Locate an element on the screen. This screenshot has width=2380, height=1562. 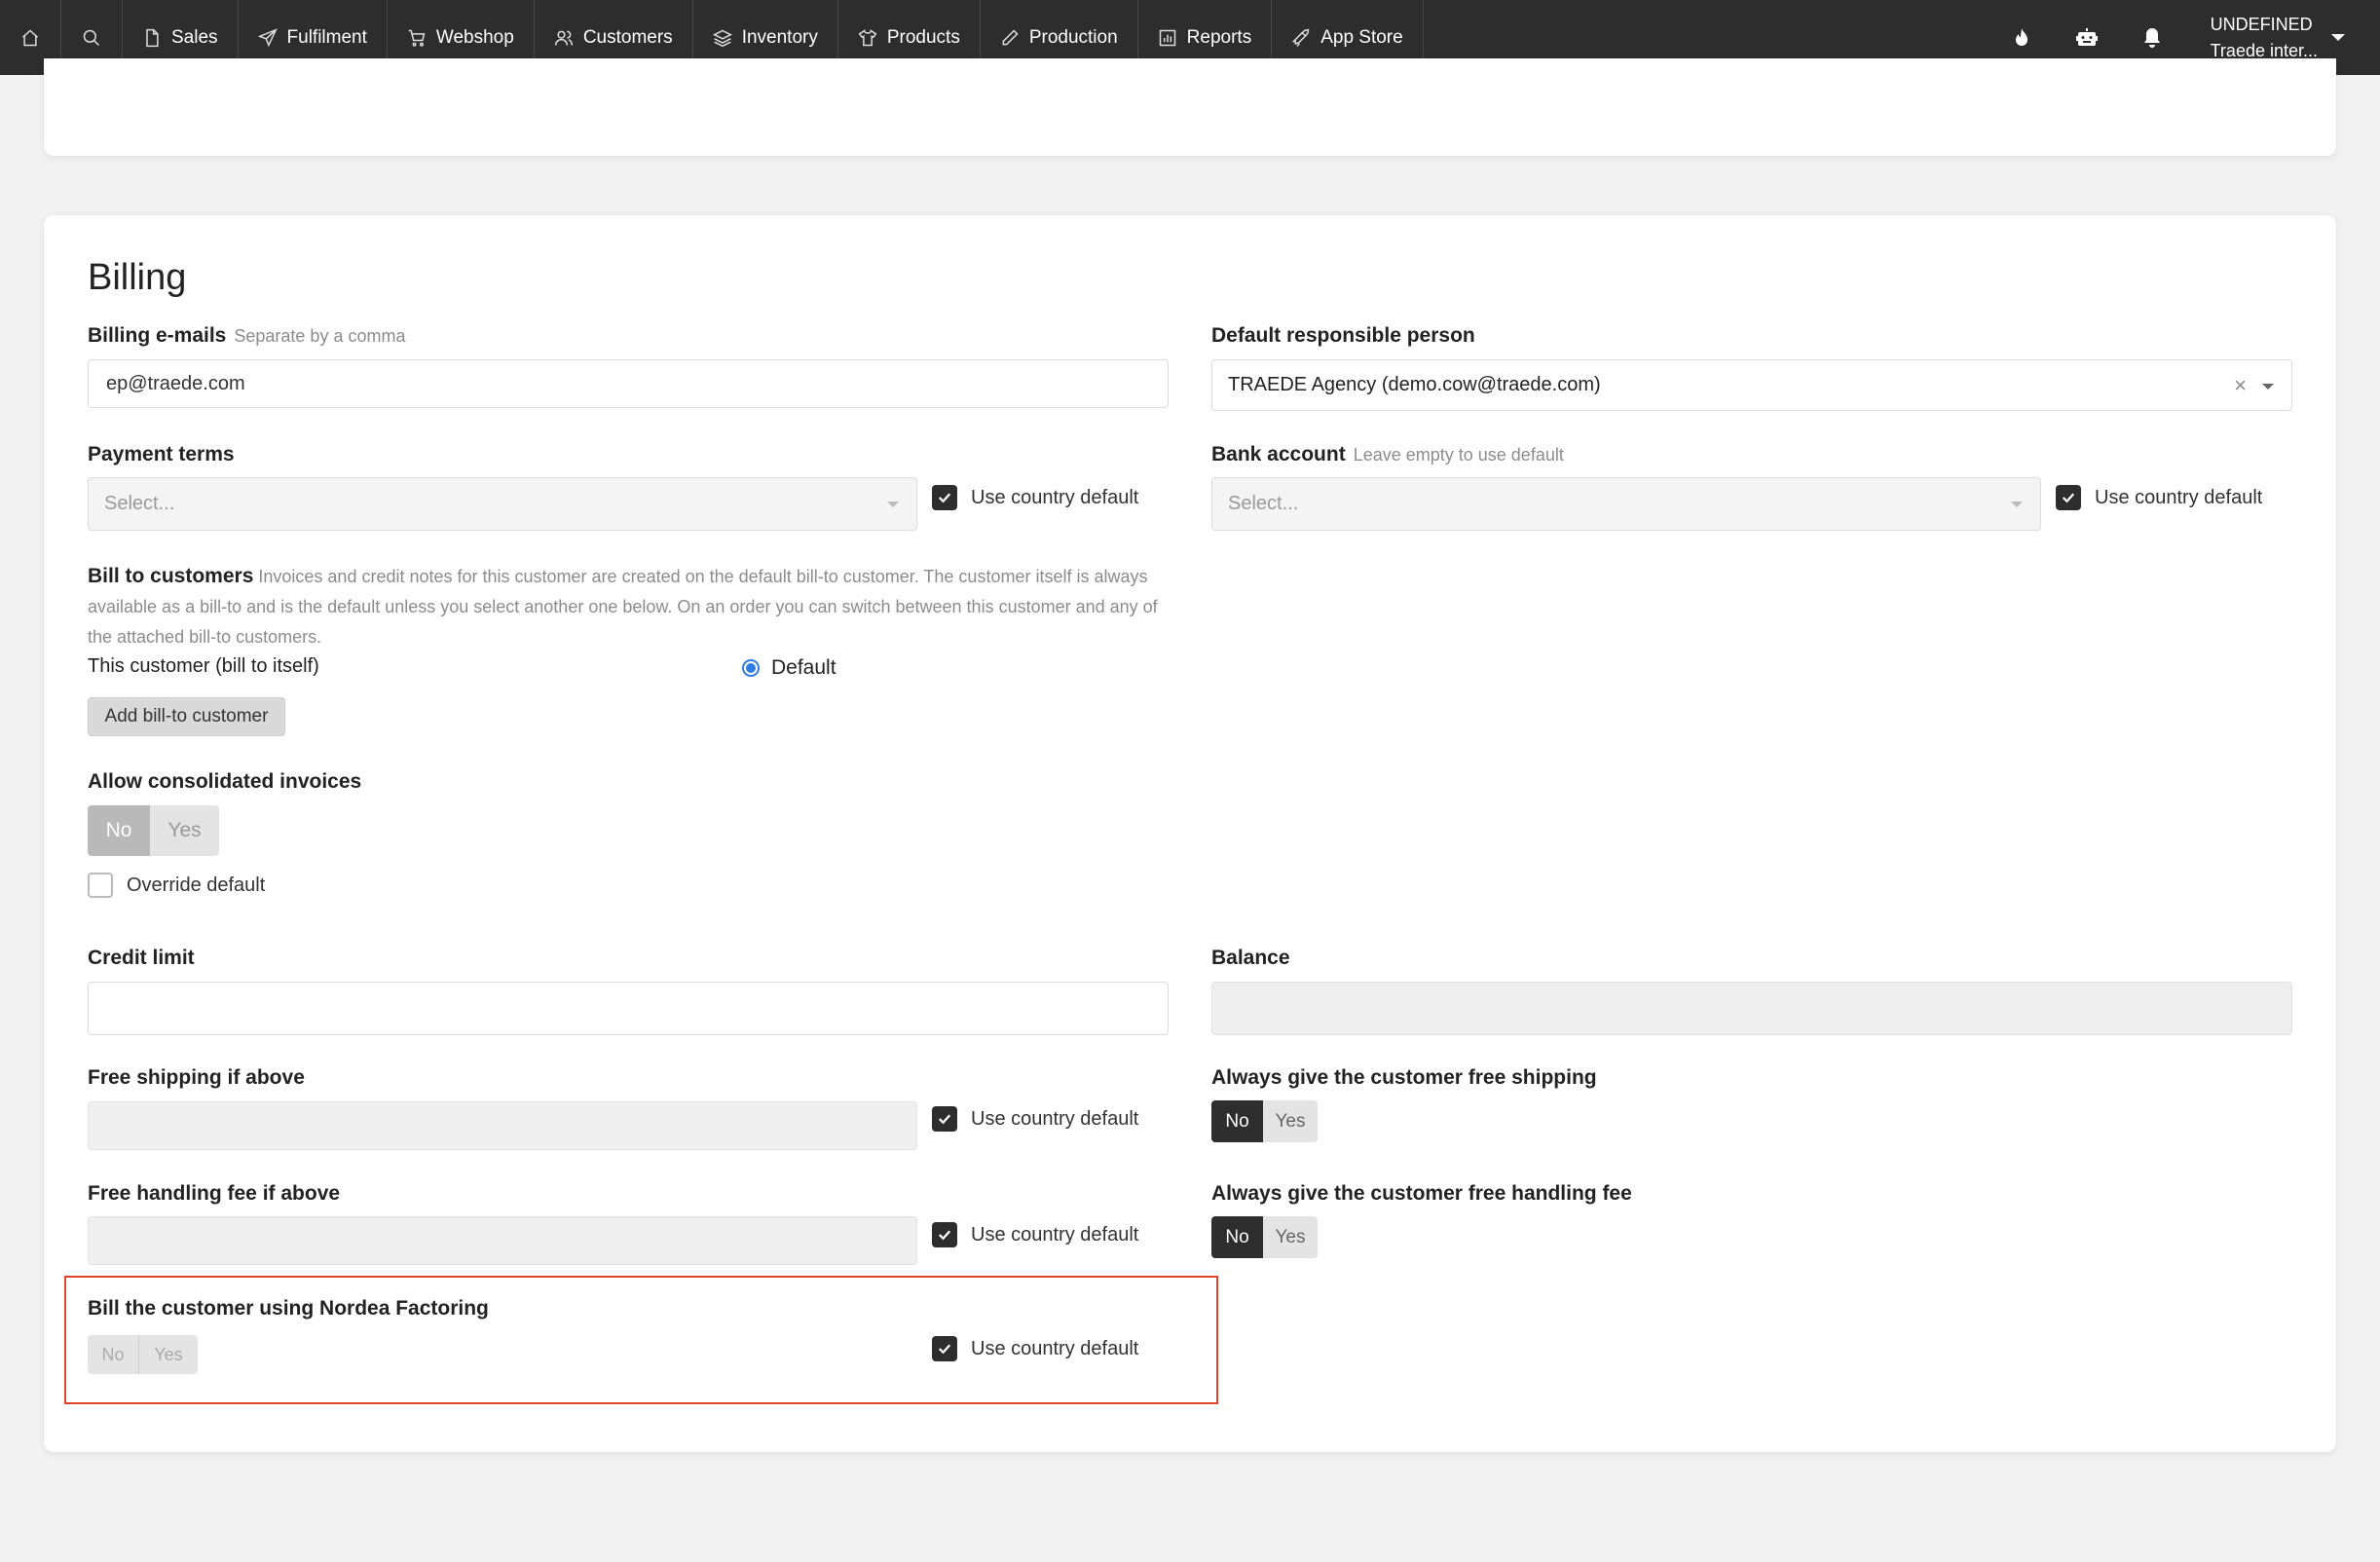
bank-account-country-default-label: Use country default is located at coordinates (2179, 497).